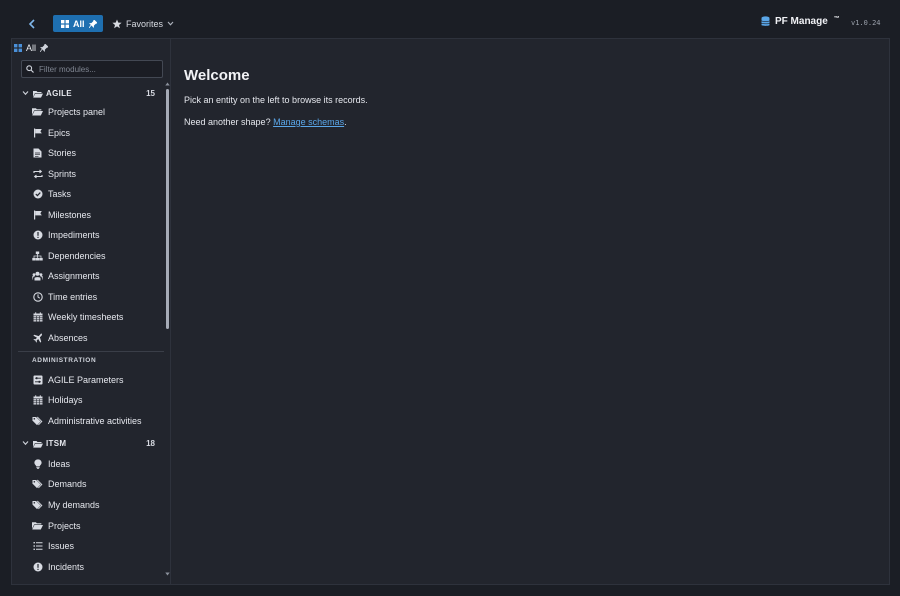 The image size is (900, 596). I want to click on plane-icon, so click(37, 337).